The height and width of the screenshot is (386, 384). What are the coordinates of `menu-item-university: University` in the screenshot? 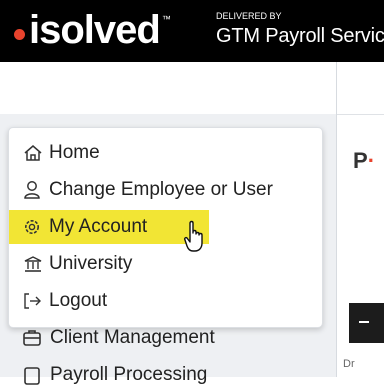 It's located at (77, 264).